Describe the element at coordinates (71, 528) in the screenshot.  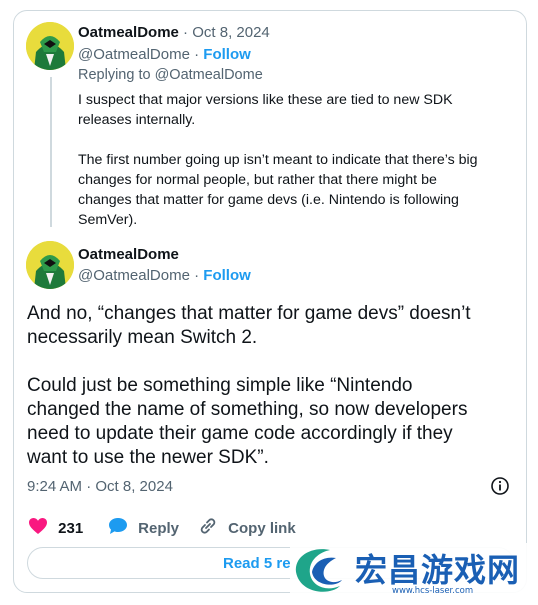
I see `like-count: 231` at that location.